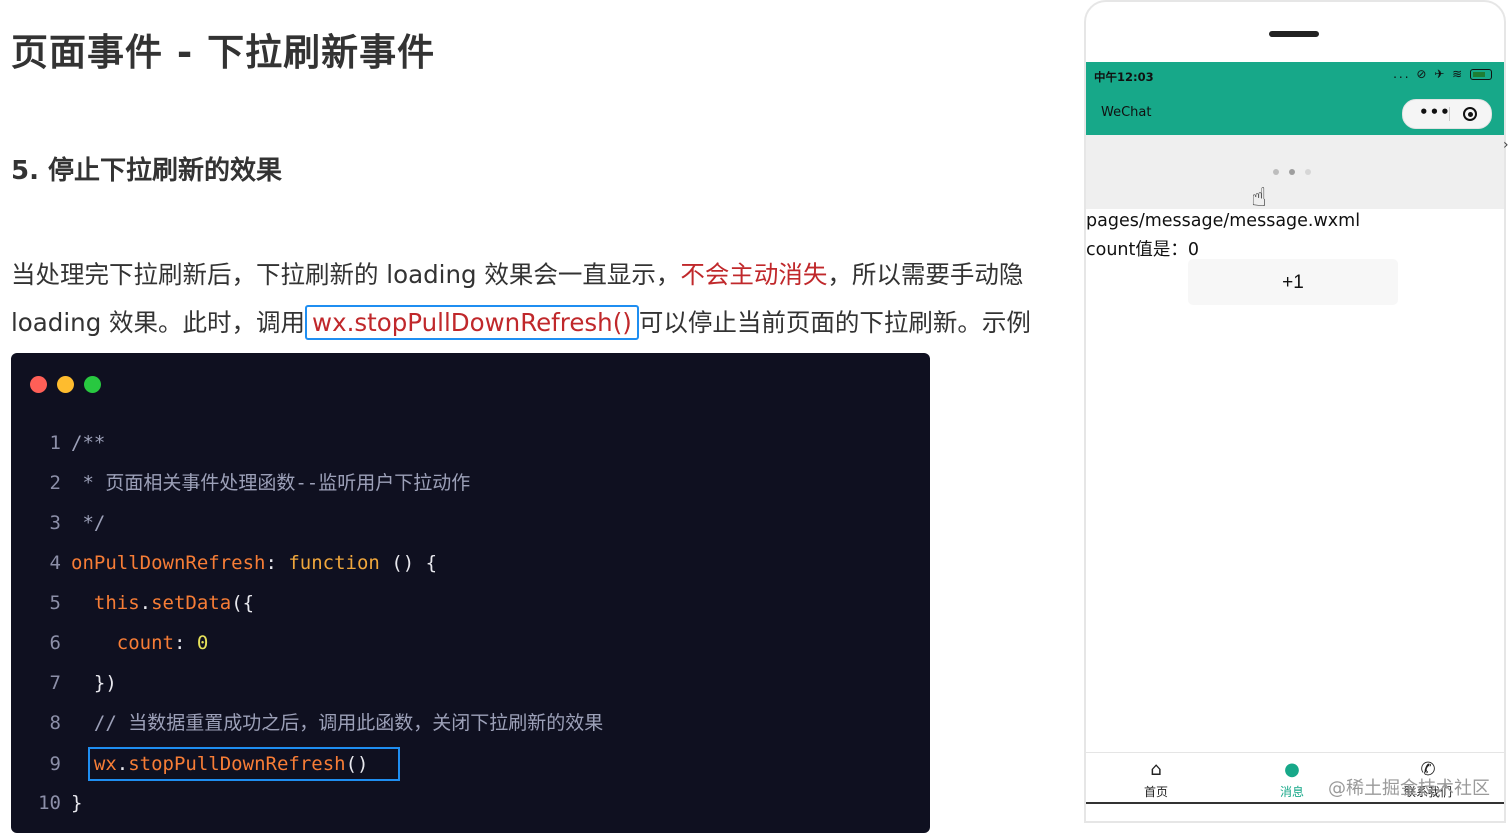 The height and width of the screenshot is (833, 1512). Describe the element at coordinates (55, 563) in the screenshot. I see `line-number: 4` at that location.